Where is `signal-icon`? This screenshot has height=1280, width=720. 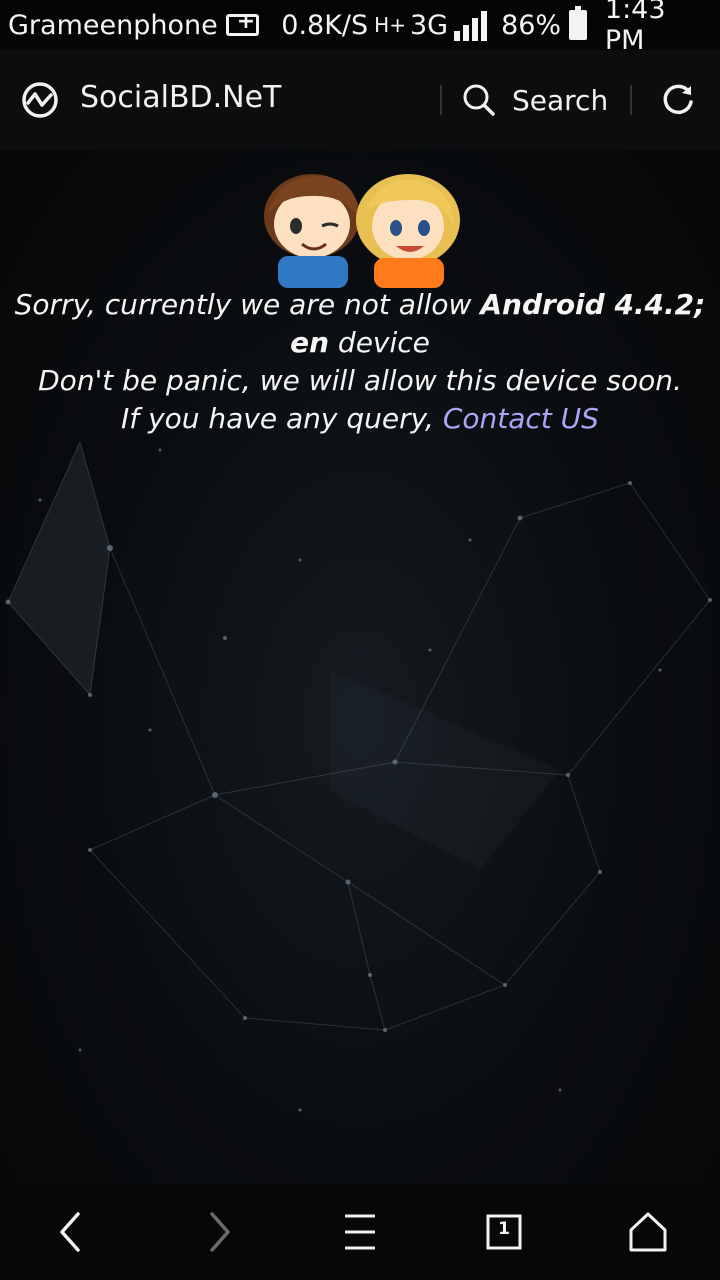 signal-icon is located at coordinates (471, 25).